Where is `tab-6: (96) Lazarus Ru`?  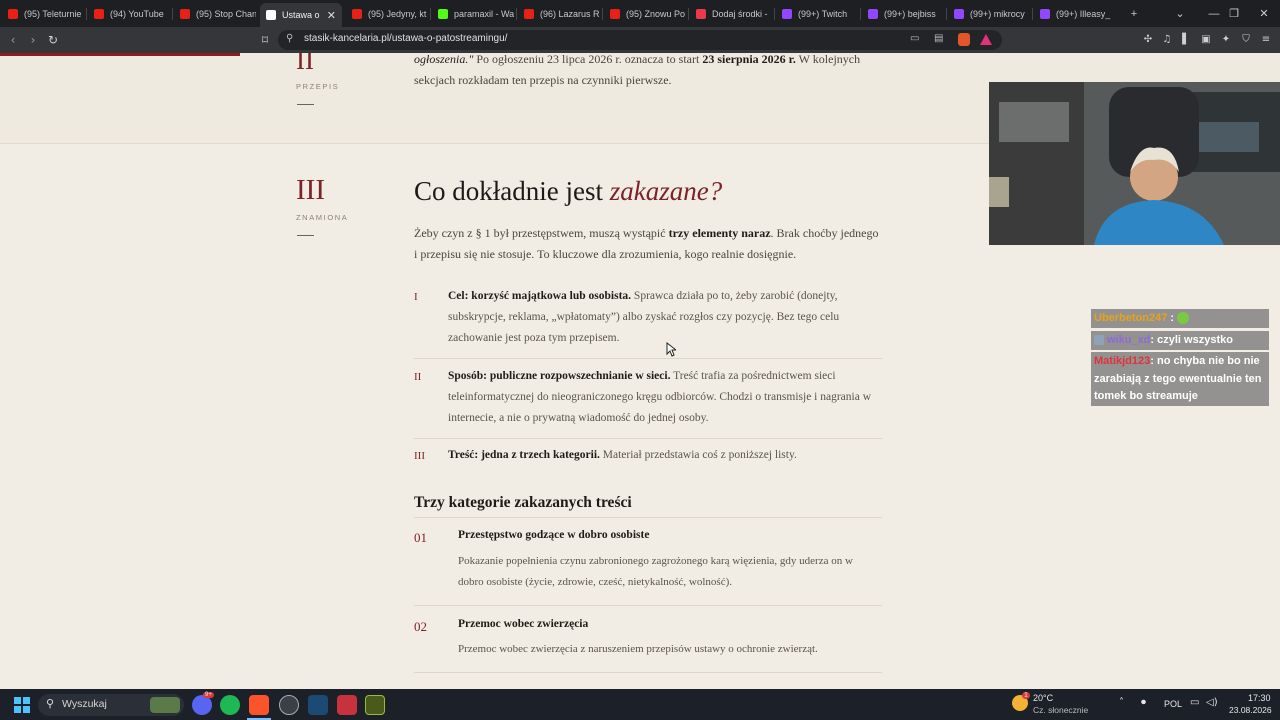 tab-6: (96) Lazarus Ru is located at coordinates (559, 13).